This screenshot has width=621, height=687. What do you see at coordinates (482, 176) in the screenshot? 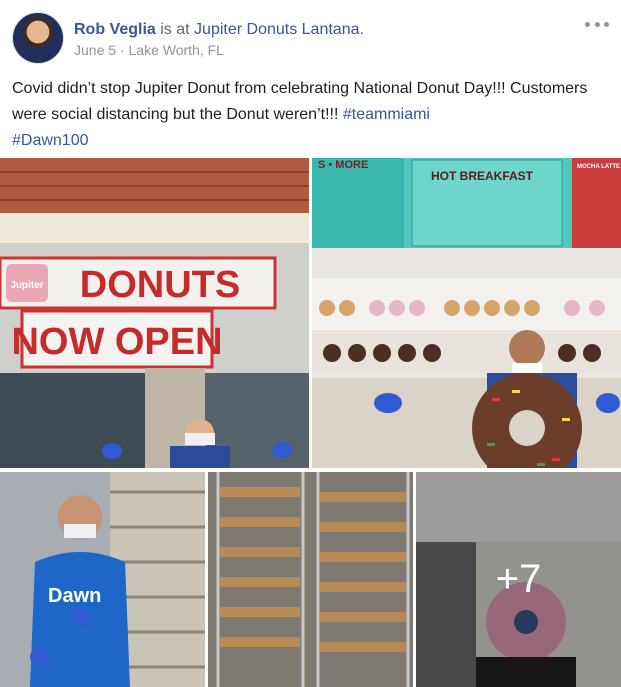
I see `menu-center-header: HOT BREAKFAST` at bounding box center [482, 176].